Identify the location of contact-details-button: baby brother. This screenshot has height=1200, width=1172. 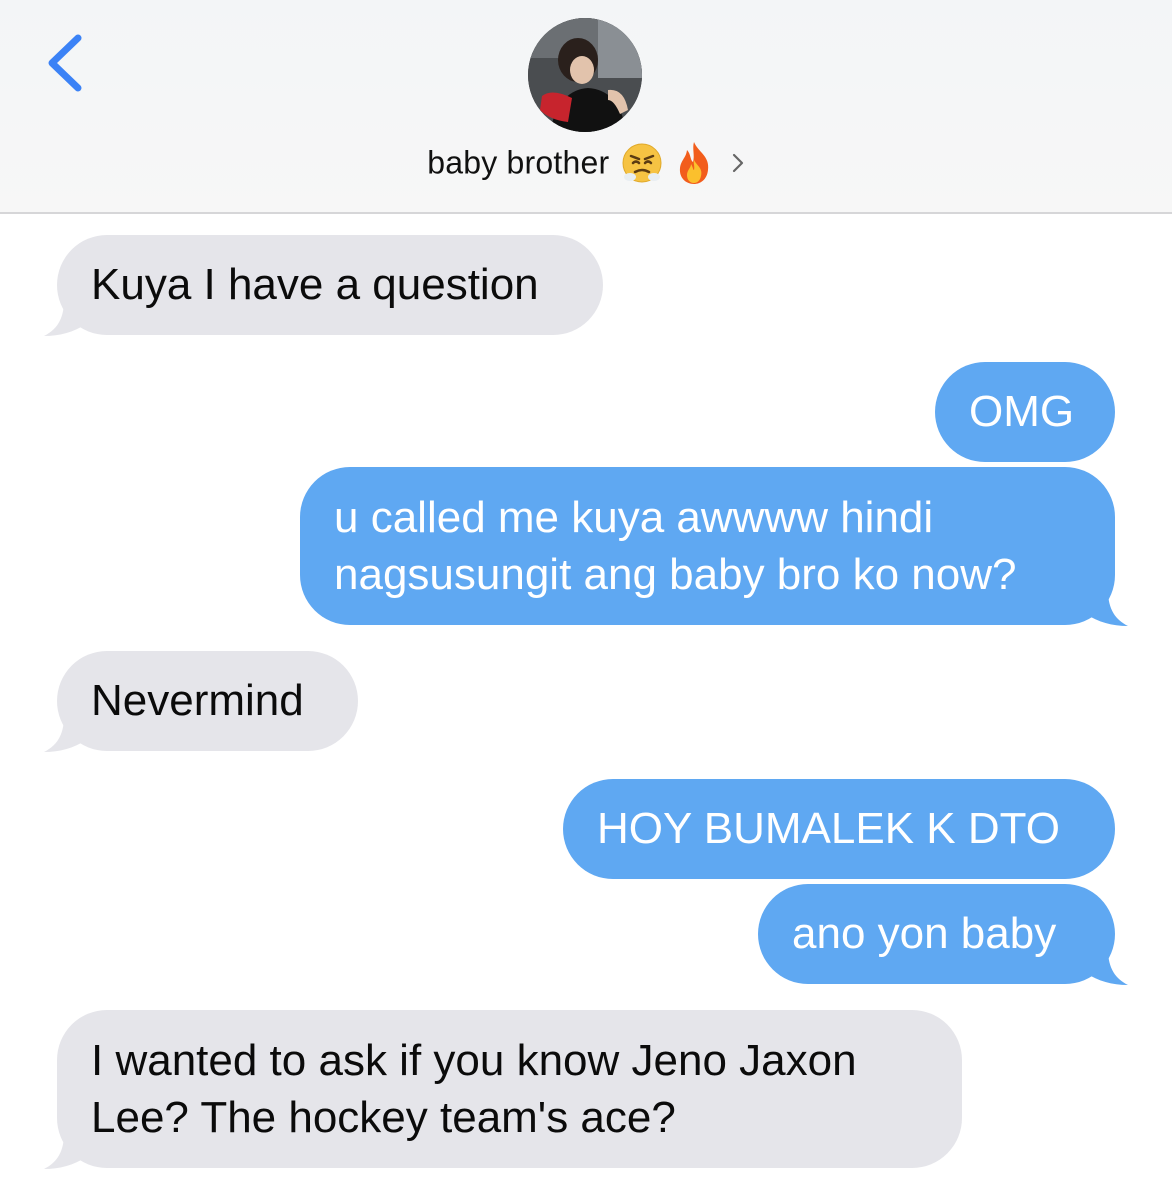
(586, 165).